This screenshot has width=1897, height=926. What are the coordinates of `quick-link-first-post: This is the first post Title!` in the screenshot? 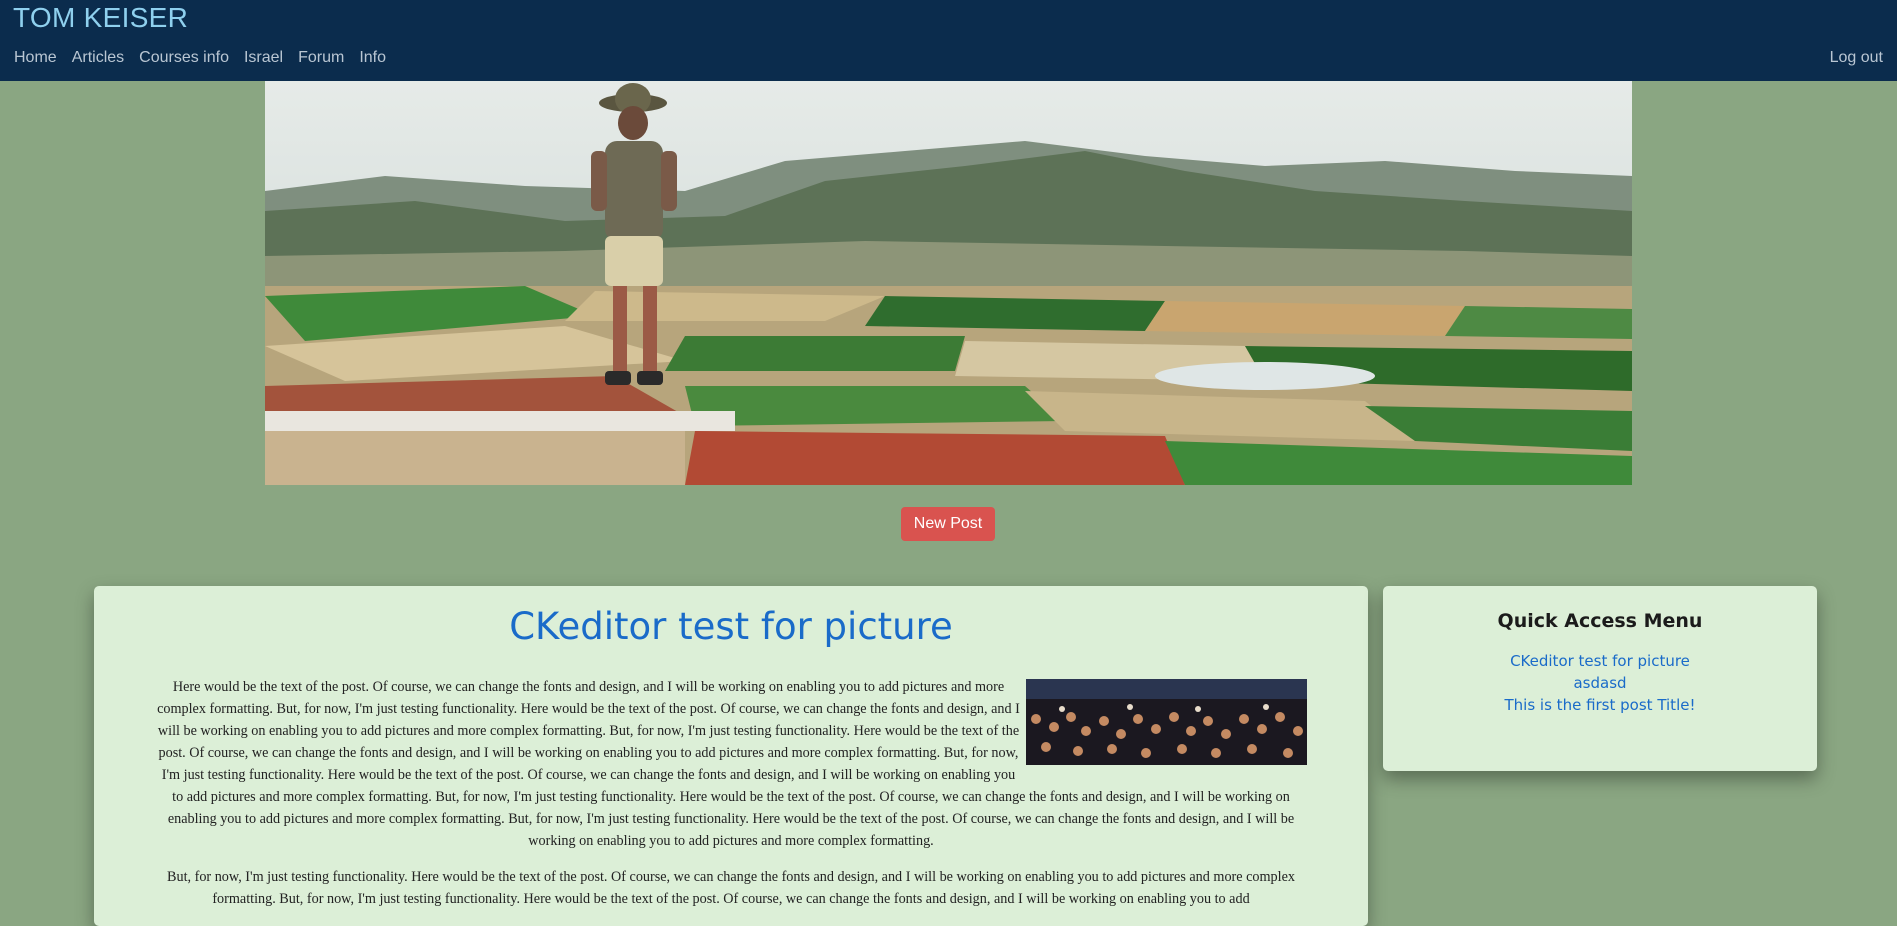 It's located at (1600, 705).